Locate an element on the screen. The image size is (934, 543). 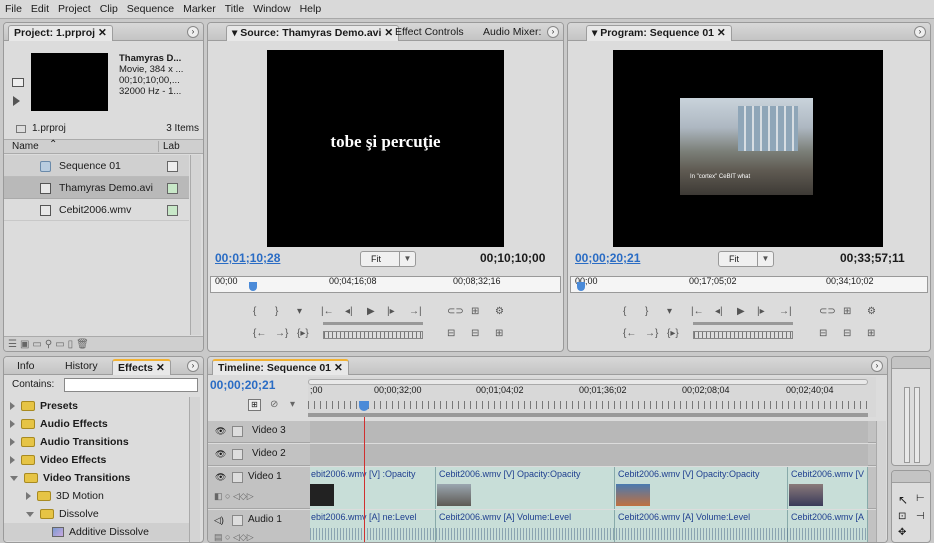
new-item-icon: ▯ is located at coordinates (72, 344).